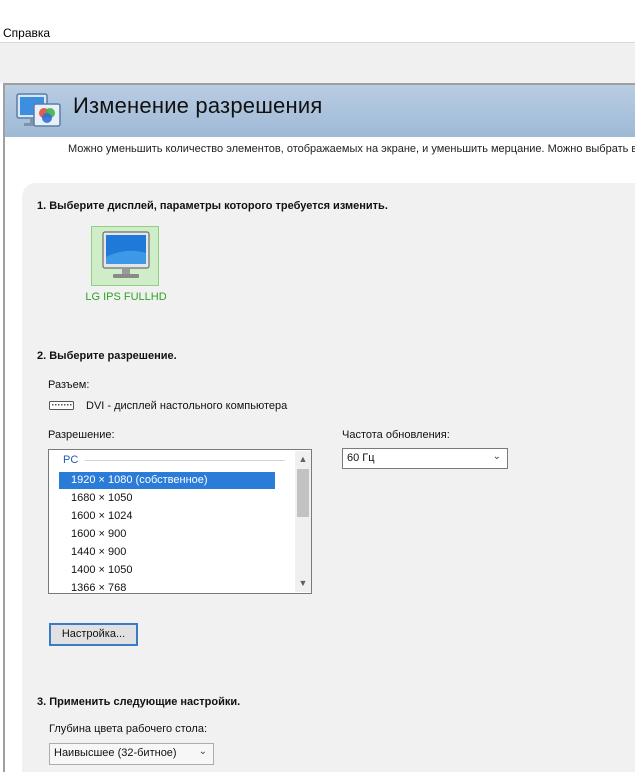 The height and width of the screenshot is (772, 635). I want to click on resolution-group-label: PC, so click(71, 460).